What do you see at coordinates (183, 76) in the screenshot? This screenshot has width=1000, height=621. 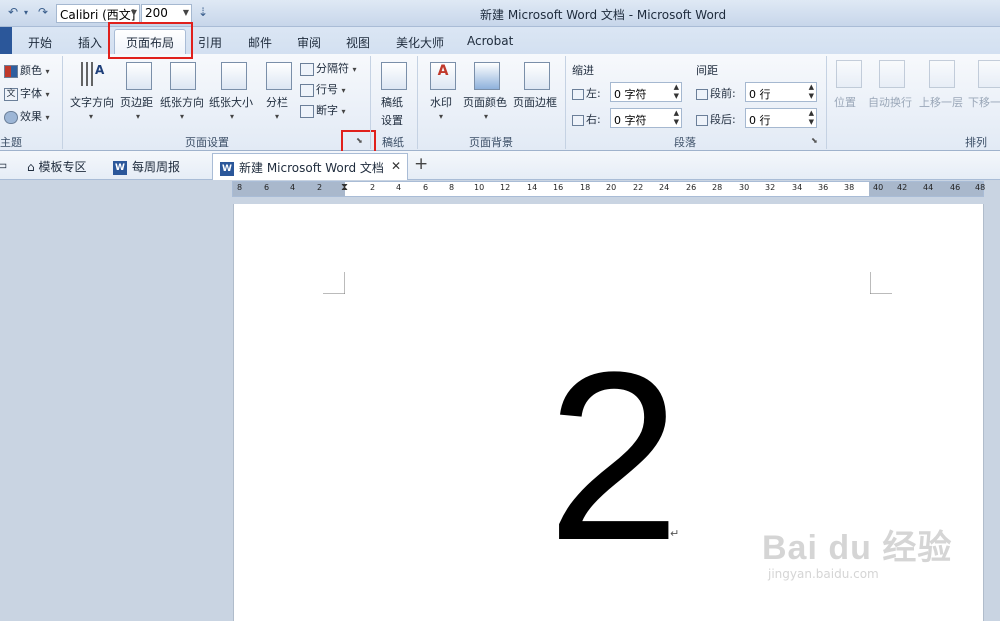 I see `orientation-icon` at bounding box center [183, 76].